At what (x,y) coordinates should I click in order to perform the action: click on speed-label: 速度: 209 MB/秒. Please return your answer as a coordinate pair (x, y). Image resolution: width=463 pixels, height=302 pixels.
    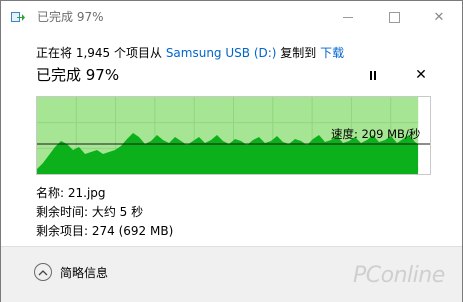
    Looking at the image, I should click on (376, 134).